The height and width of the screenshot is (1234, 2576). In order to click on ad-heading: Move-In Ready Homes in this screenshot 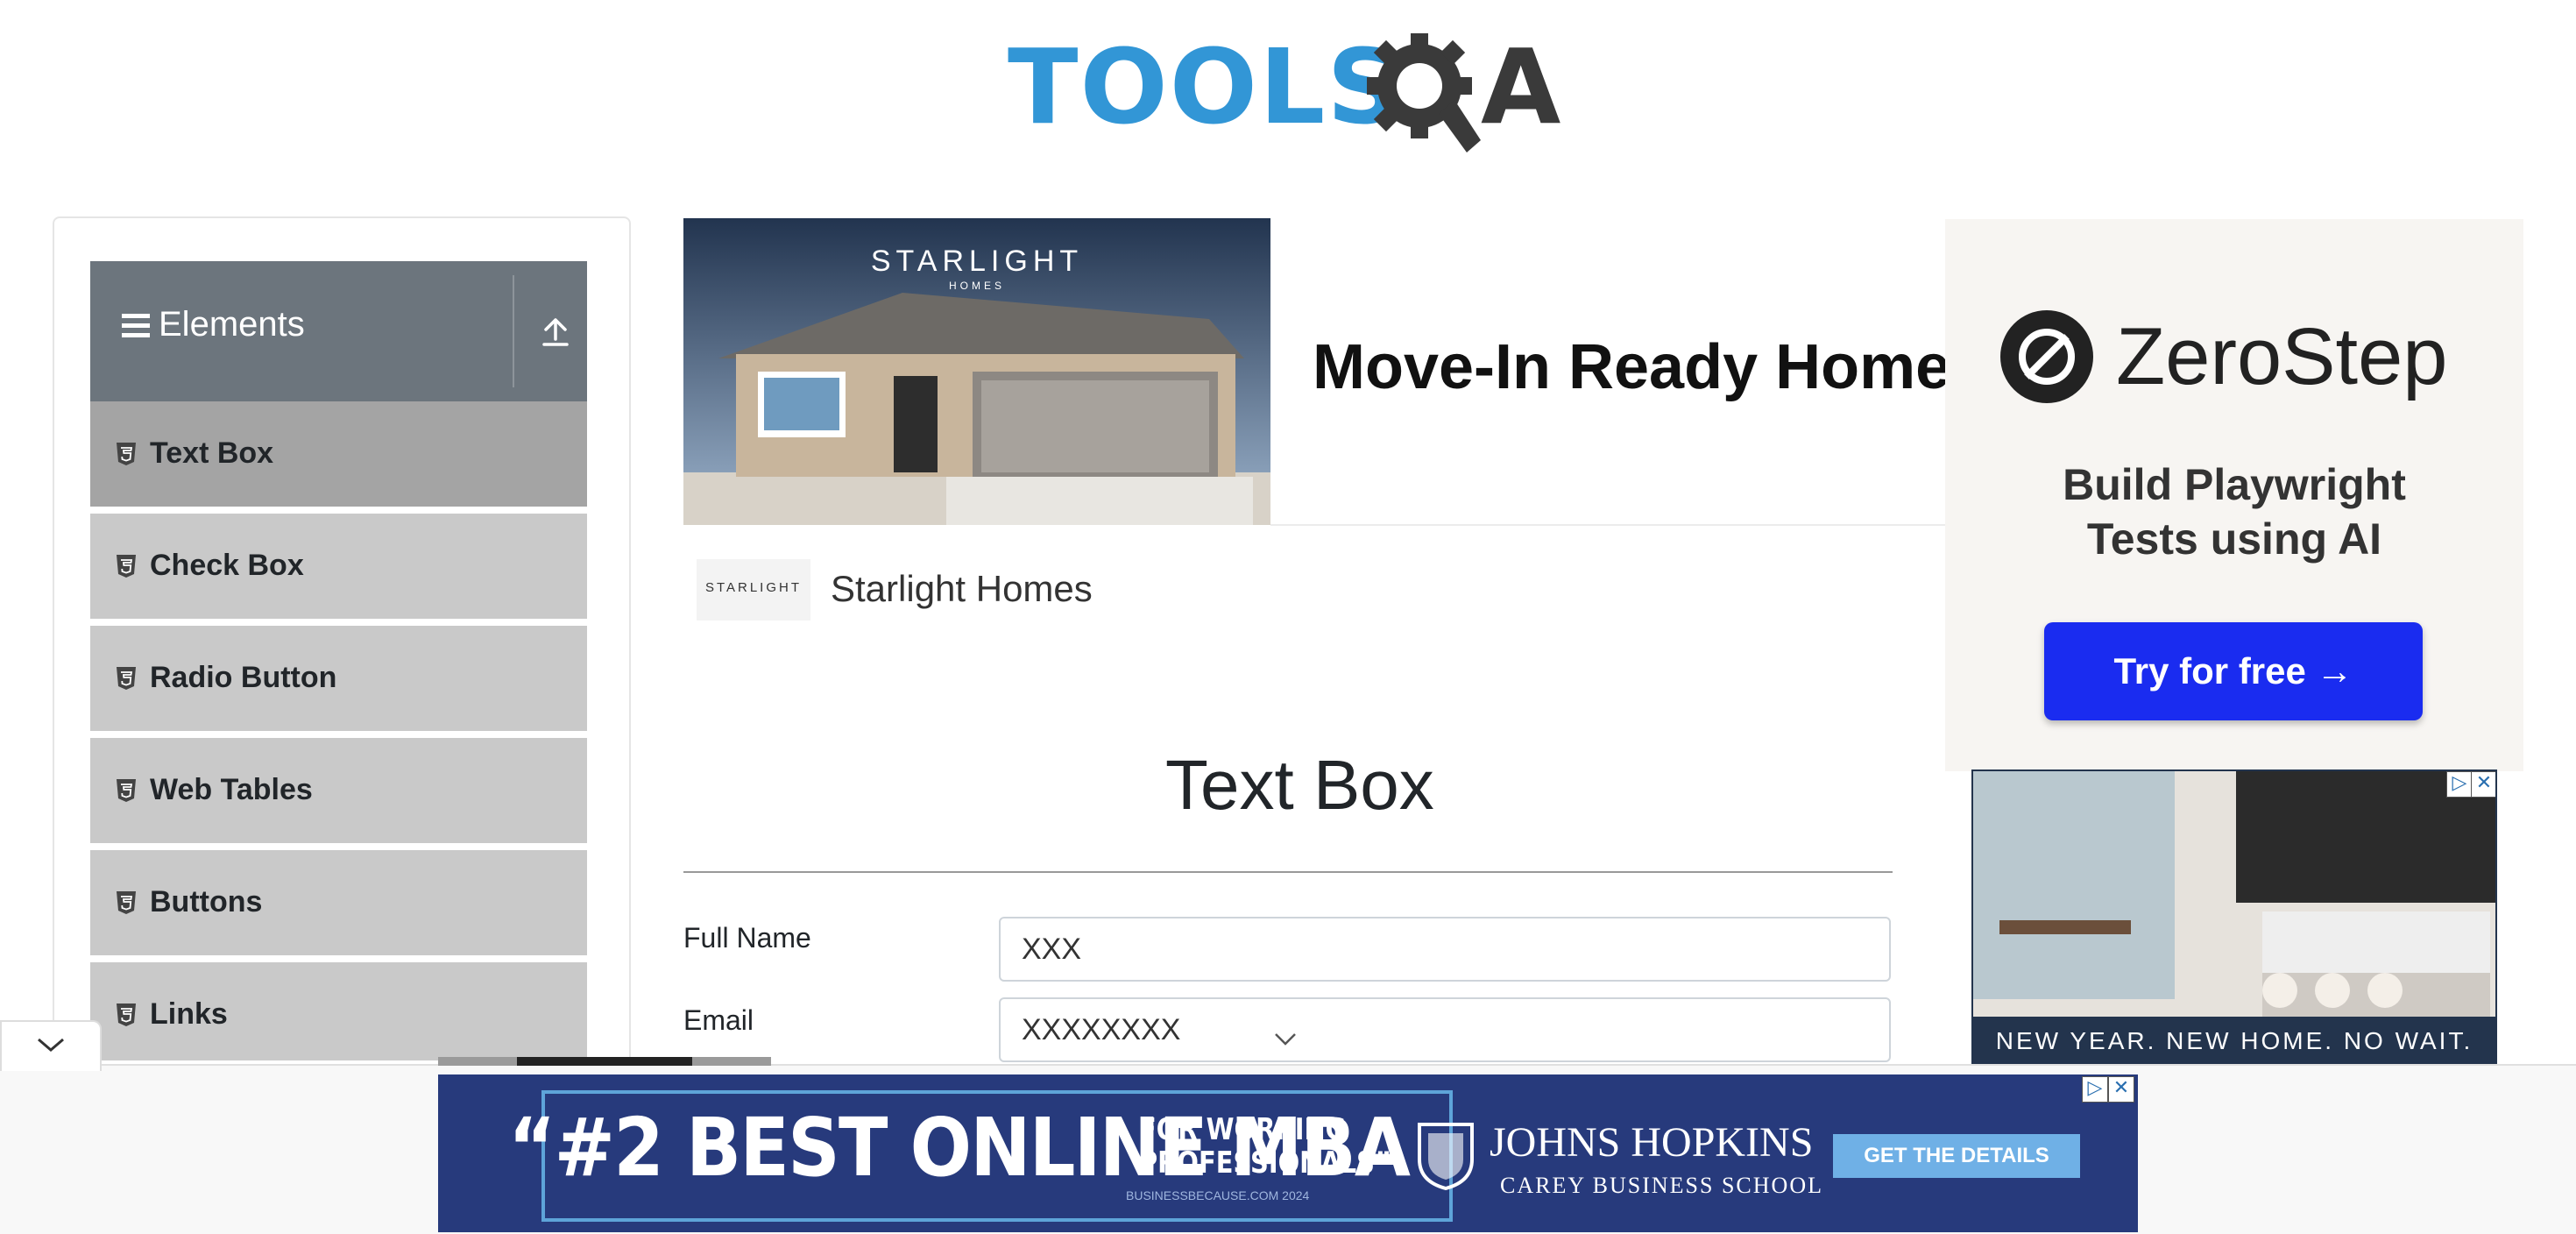, I will do `click(1649, 367)`.